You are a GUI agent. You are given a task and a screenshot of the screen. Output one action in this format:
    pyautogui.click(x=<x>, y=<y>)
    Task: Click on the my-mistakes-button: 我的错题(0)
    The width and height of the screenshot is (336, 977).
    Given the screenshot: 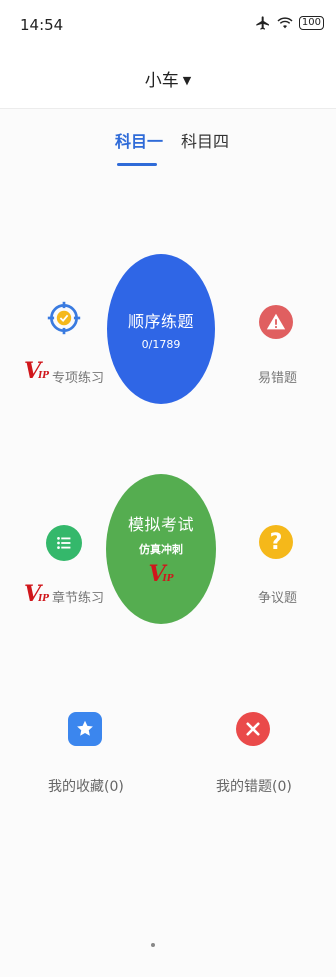 What is the action you would take?
    pyautogui.click(x=259, y=757)
    